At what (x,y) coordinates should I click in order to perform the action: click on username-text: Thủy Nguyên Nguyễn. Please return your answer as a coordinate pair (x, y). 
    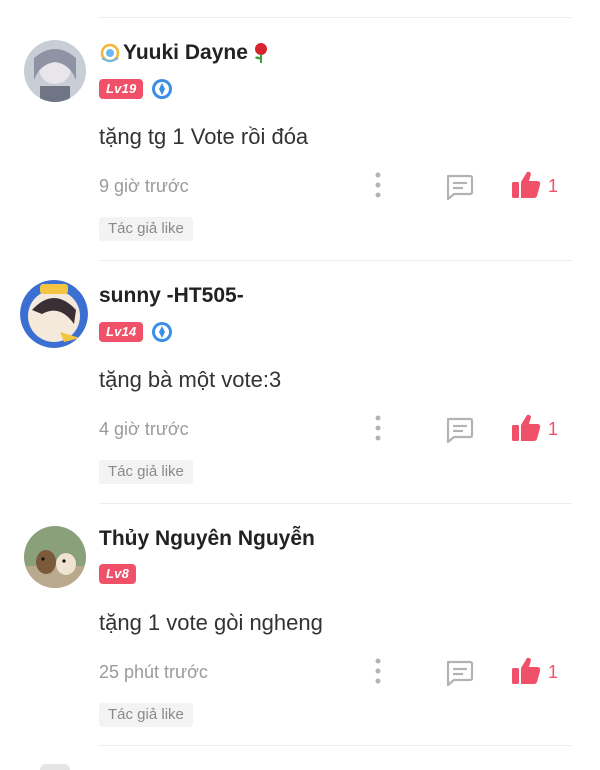
    Looking at the image, I should click on (207, 538).